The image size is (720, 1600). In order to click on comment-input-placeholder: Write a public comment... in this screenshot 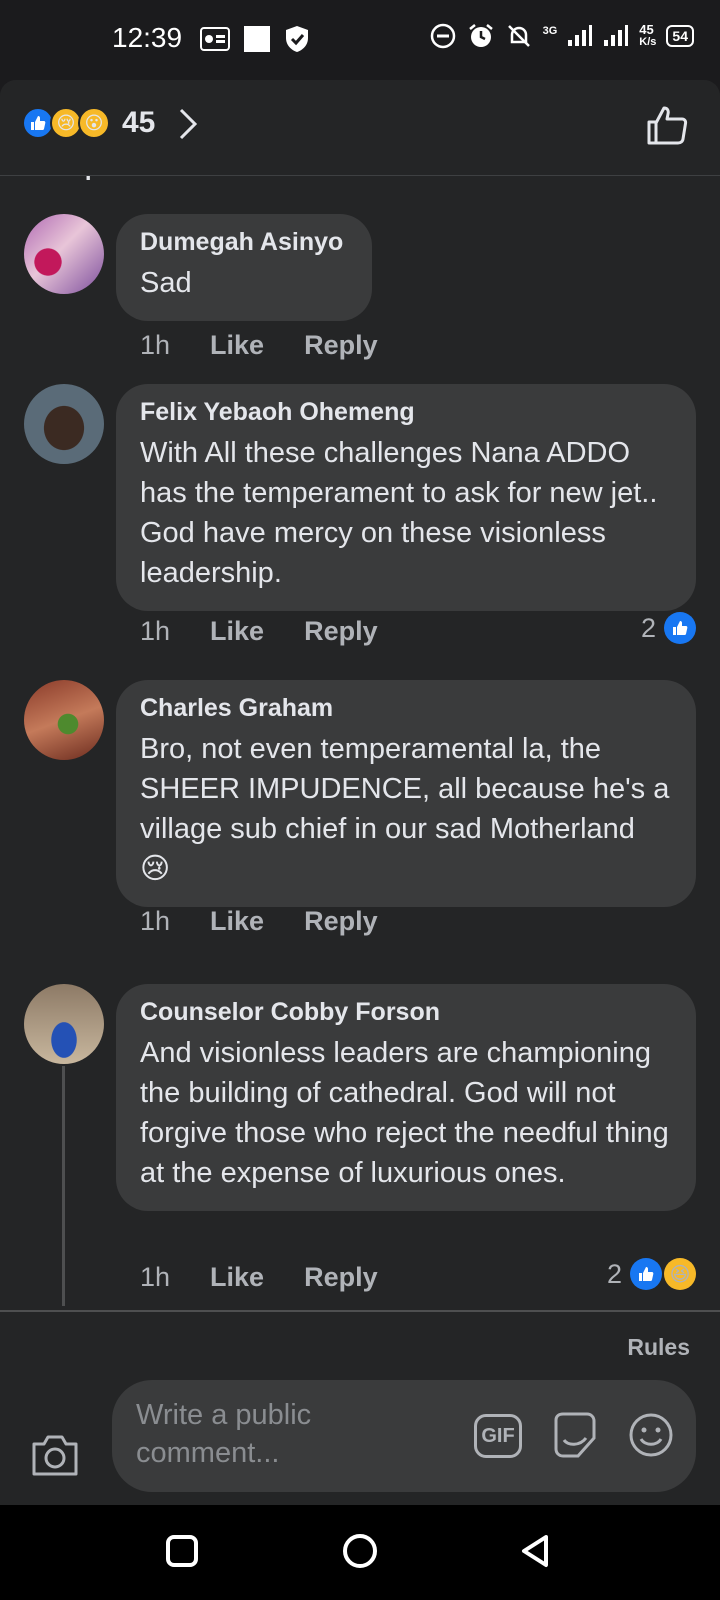, I will do `click(224, 1434)`.